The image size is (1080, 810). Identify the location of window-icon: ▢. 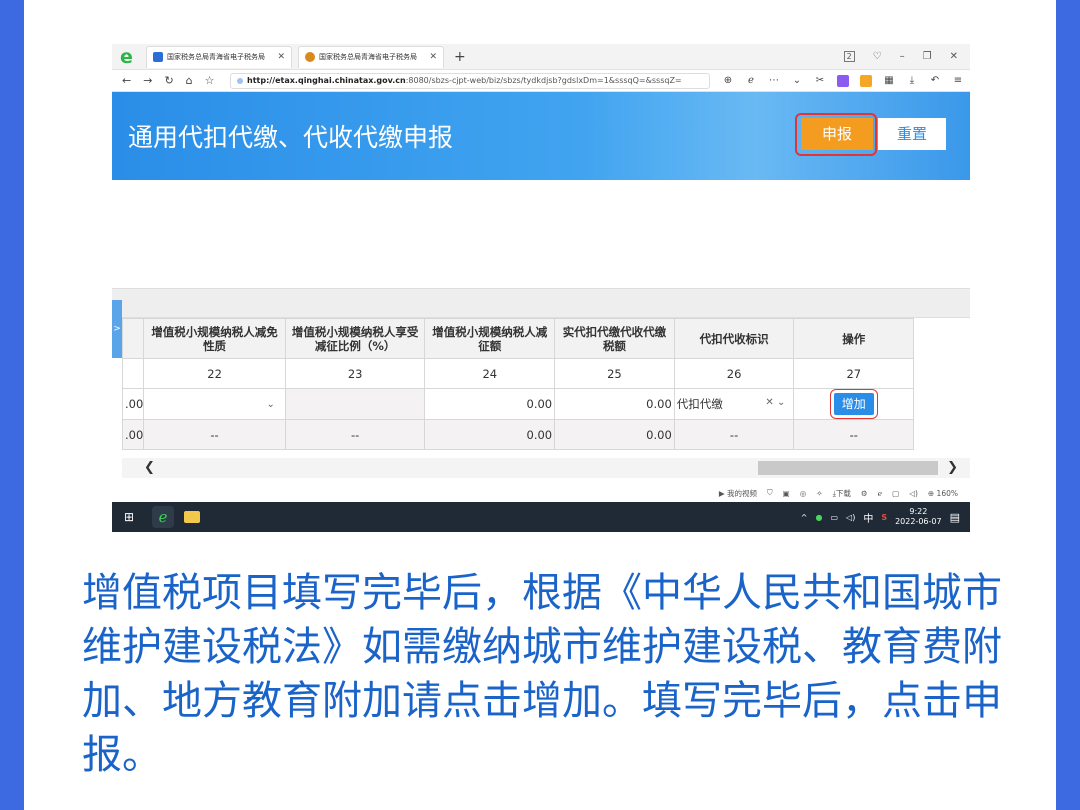
(895, 493).